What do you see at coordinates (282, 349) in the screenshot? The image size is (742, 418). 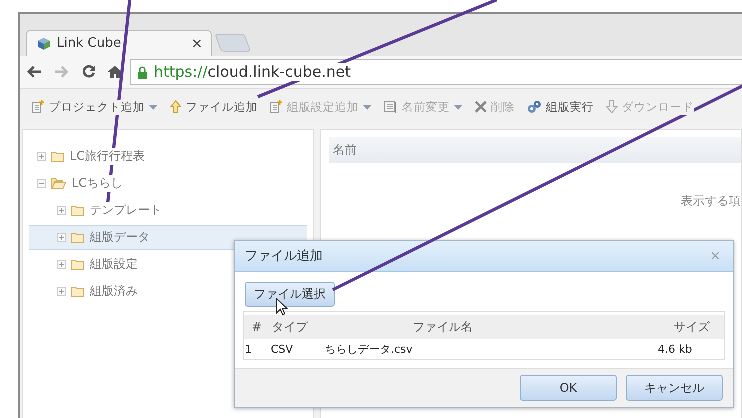 I see `table-cell-text: CSV` at bounding box center [282, 349].